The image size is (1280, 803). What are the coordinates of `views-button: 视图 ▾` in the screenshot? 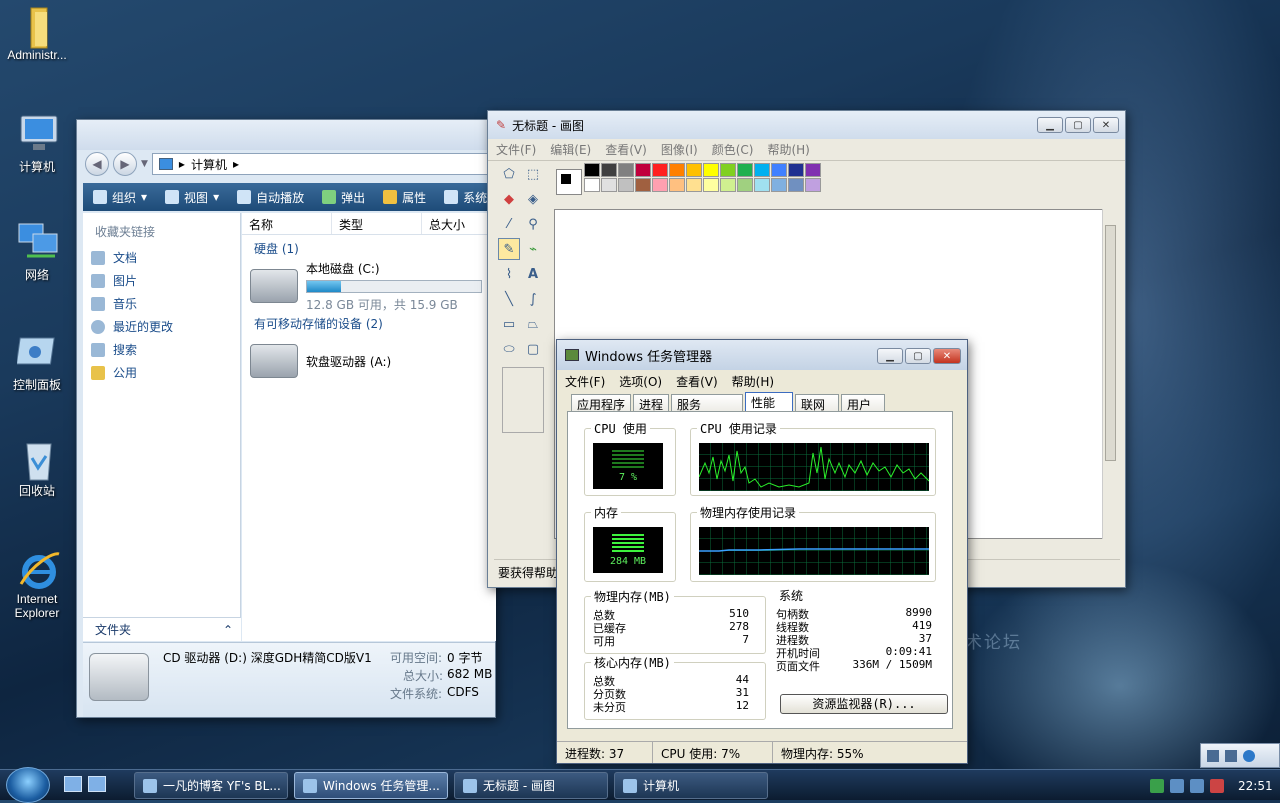 It's located at (192, 197).